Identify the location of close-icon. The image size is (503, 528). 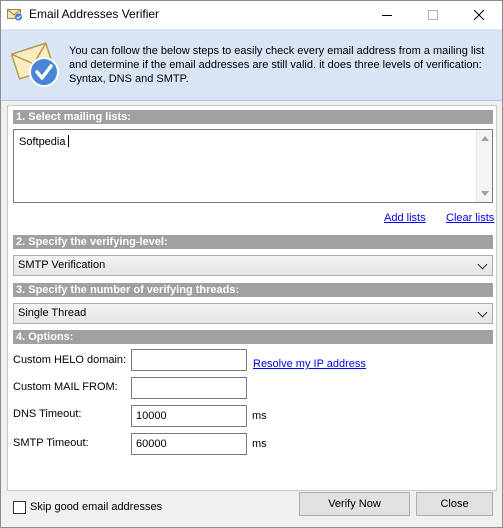
(479, 15).